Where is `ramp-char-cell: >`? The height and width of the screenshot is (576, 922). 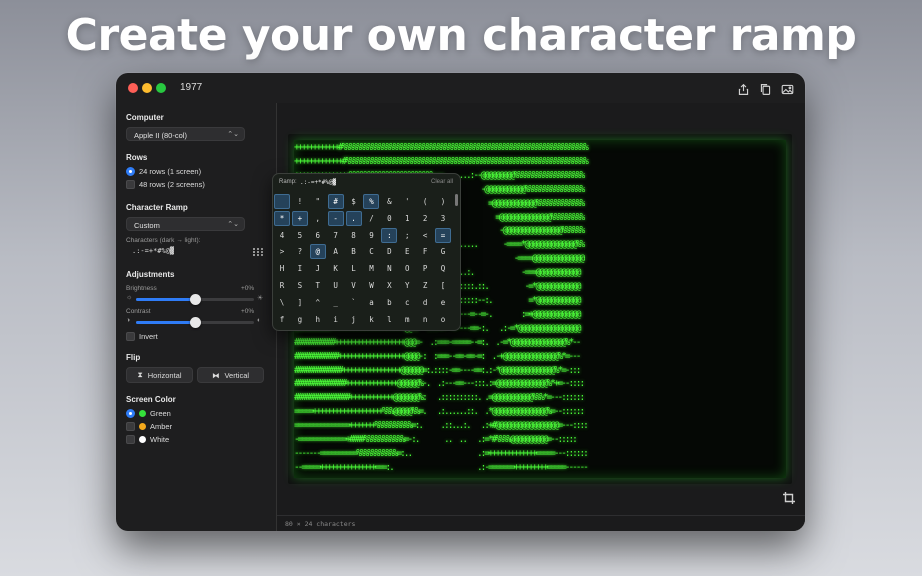
ramp-char-cell: > is located at coordinates (282, 251).